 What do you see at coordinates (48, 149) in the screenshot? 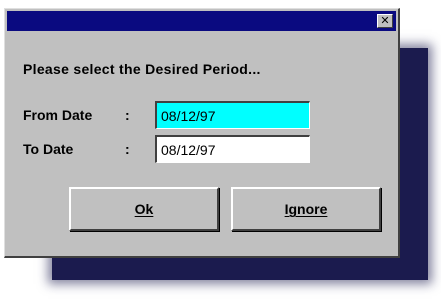
I see `to-date-label: To Date` at bounding box center [48, 149].